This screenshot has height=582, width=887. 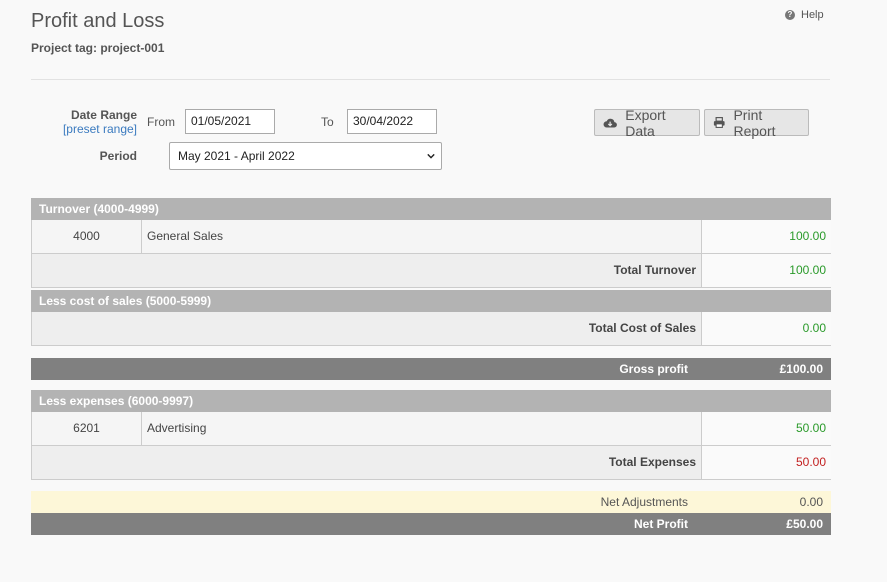 I want to click on total-expenses-label: Total Expenses, so click(x=652, y=462).